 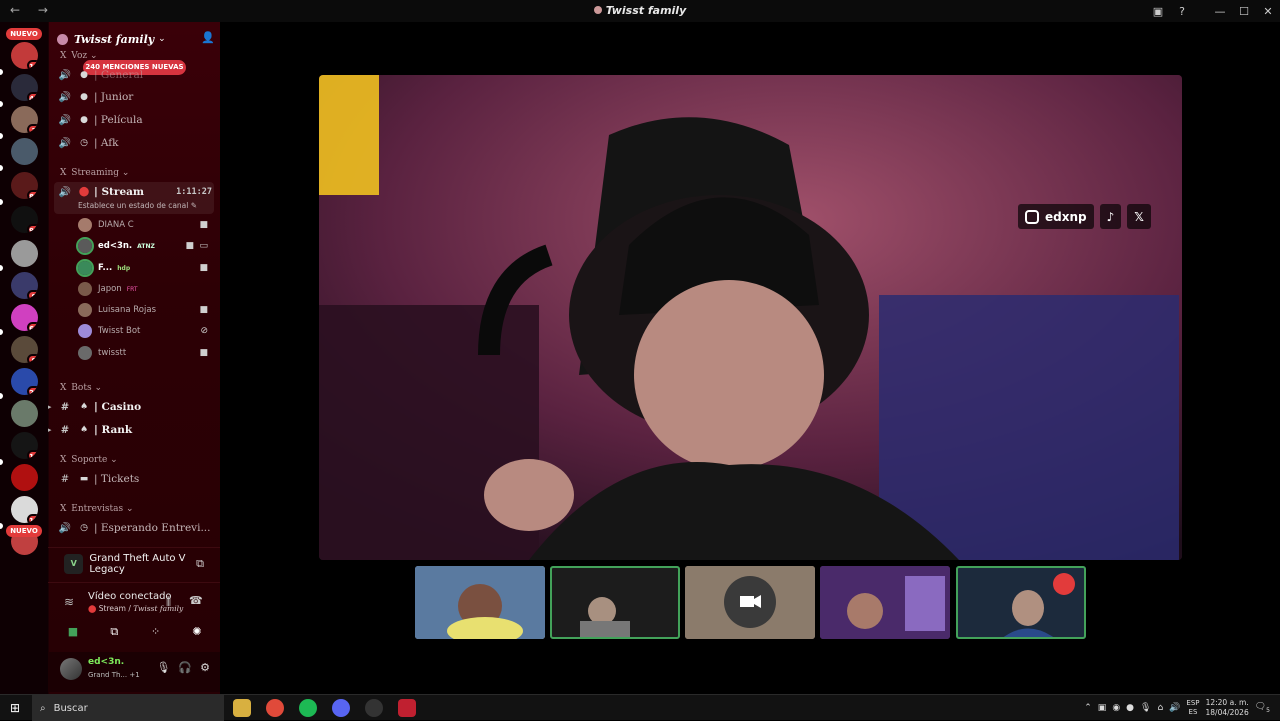 I want to click on category-entrevistas: X Entrevistas ⌄, so click(x=97, y=509).